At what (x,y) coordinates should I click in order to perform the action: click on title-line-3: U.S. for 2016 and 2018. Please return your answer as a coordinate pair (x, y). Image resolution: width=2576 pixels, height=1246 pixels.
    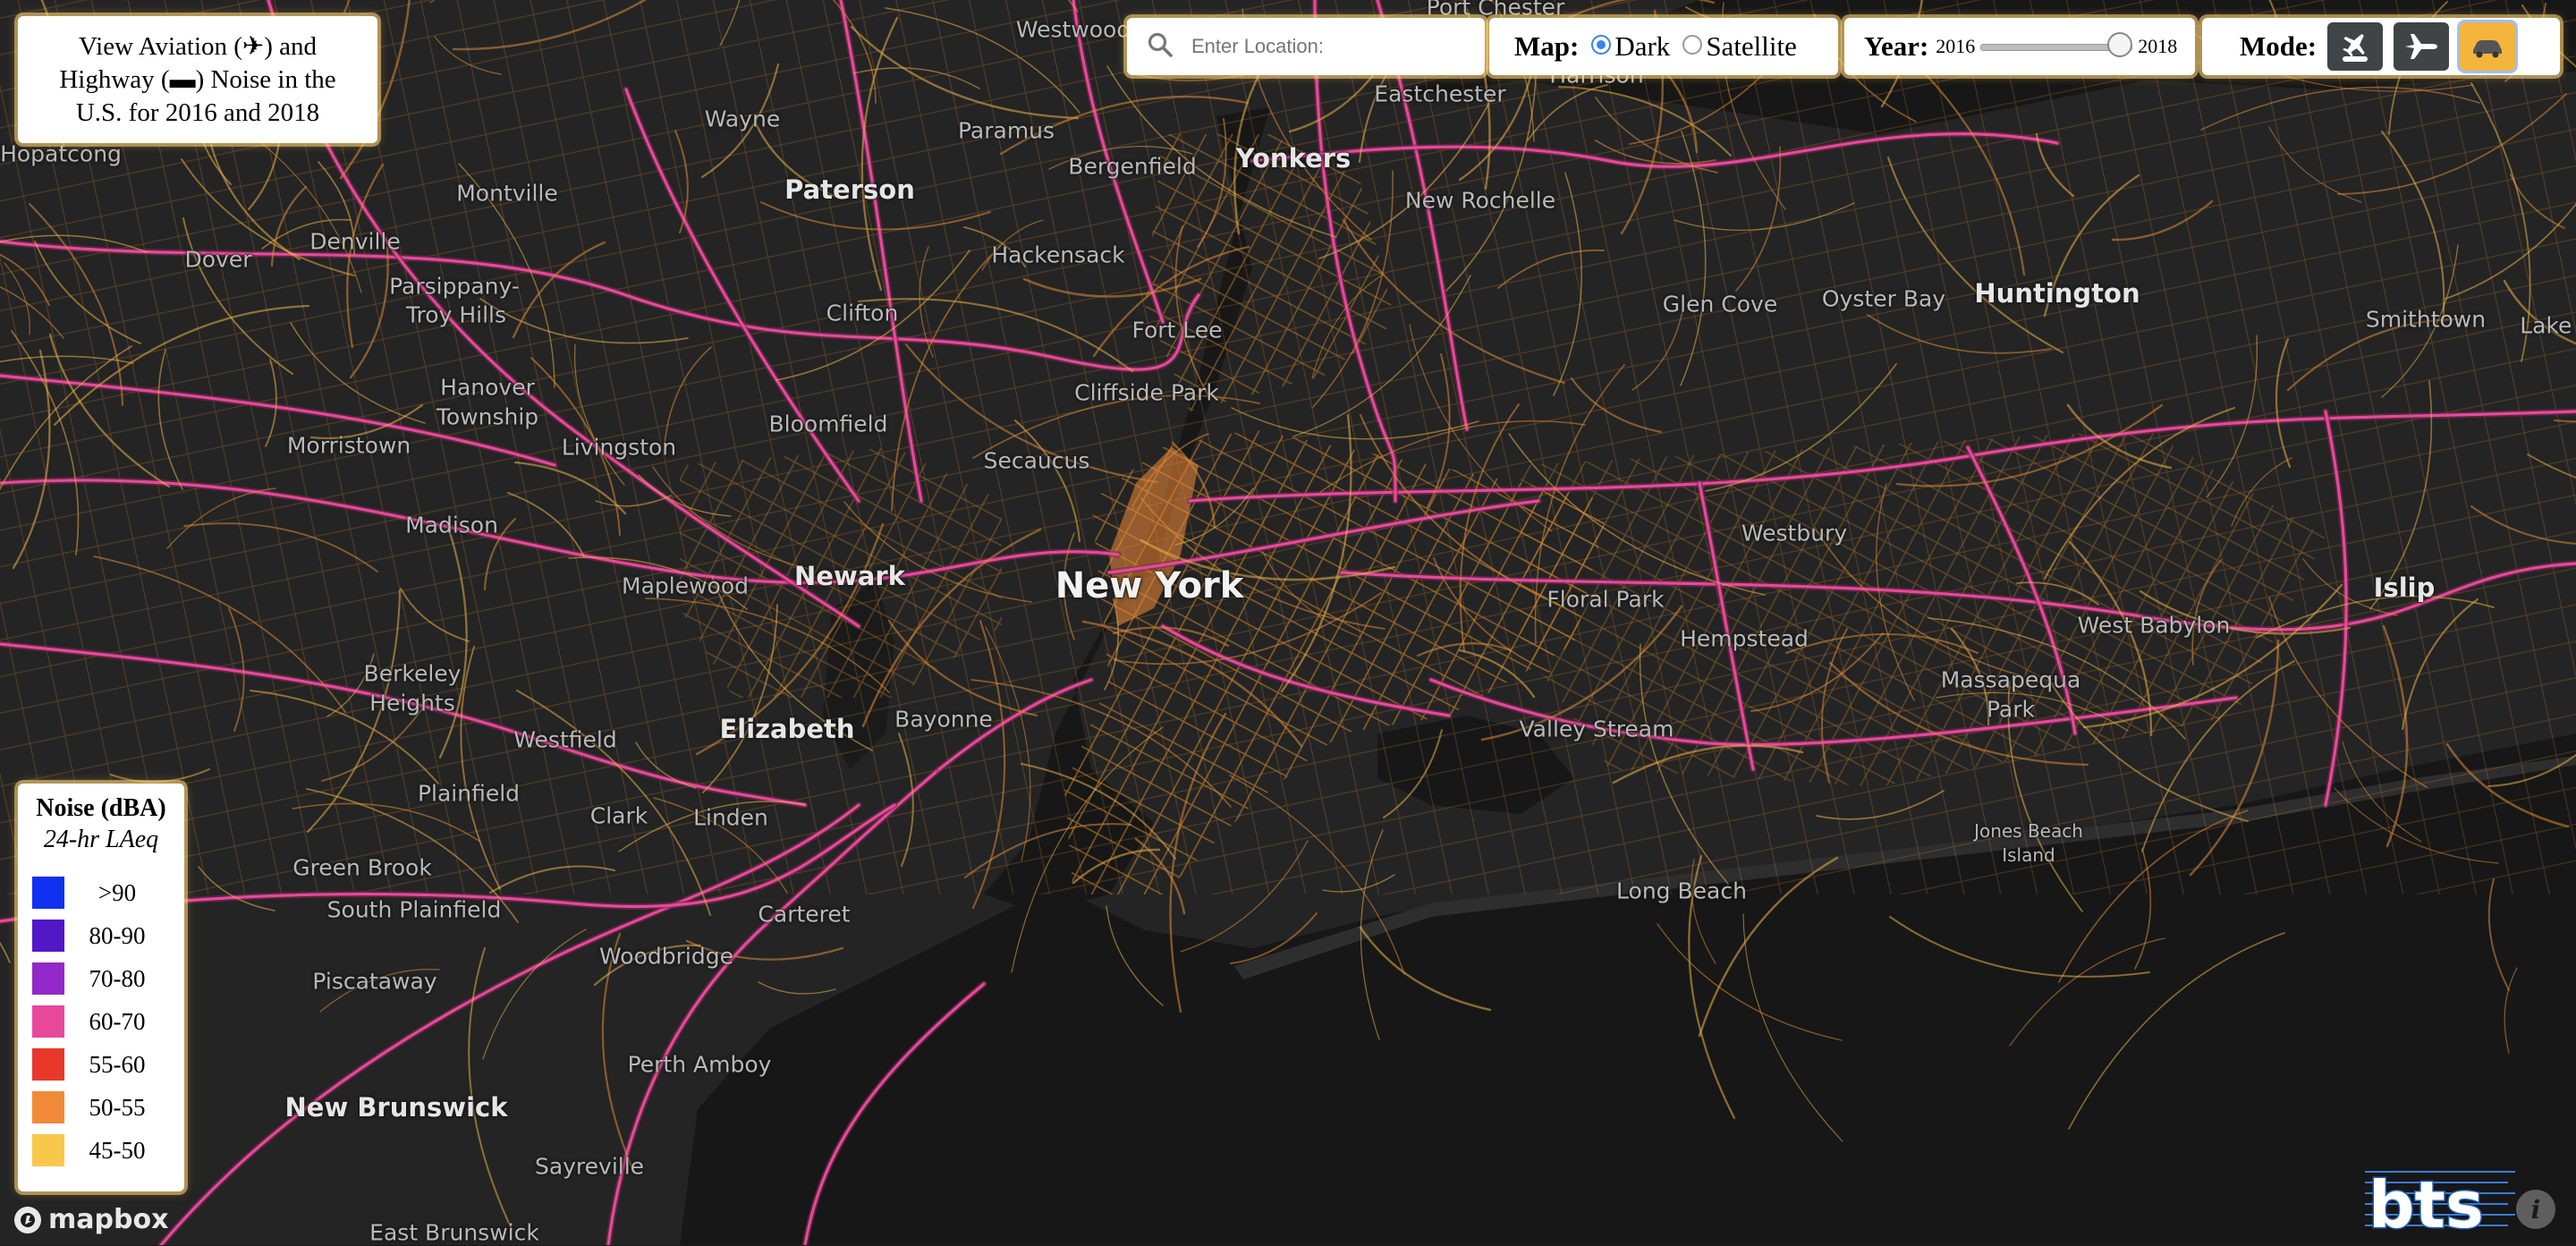
    Looking at the image, I should click on (197, 112).